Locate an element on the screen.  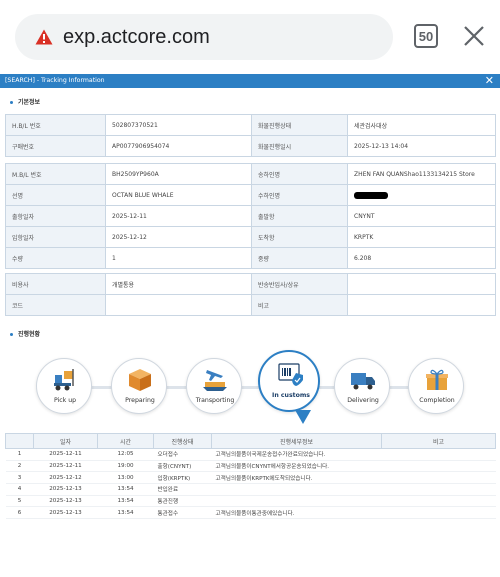
step-in-customs: In customs is located at coordinates (289, 381).